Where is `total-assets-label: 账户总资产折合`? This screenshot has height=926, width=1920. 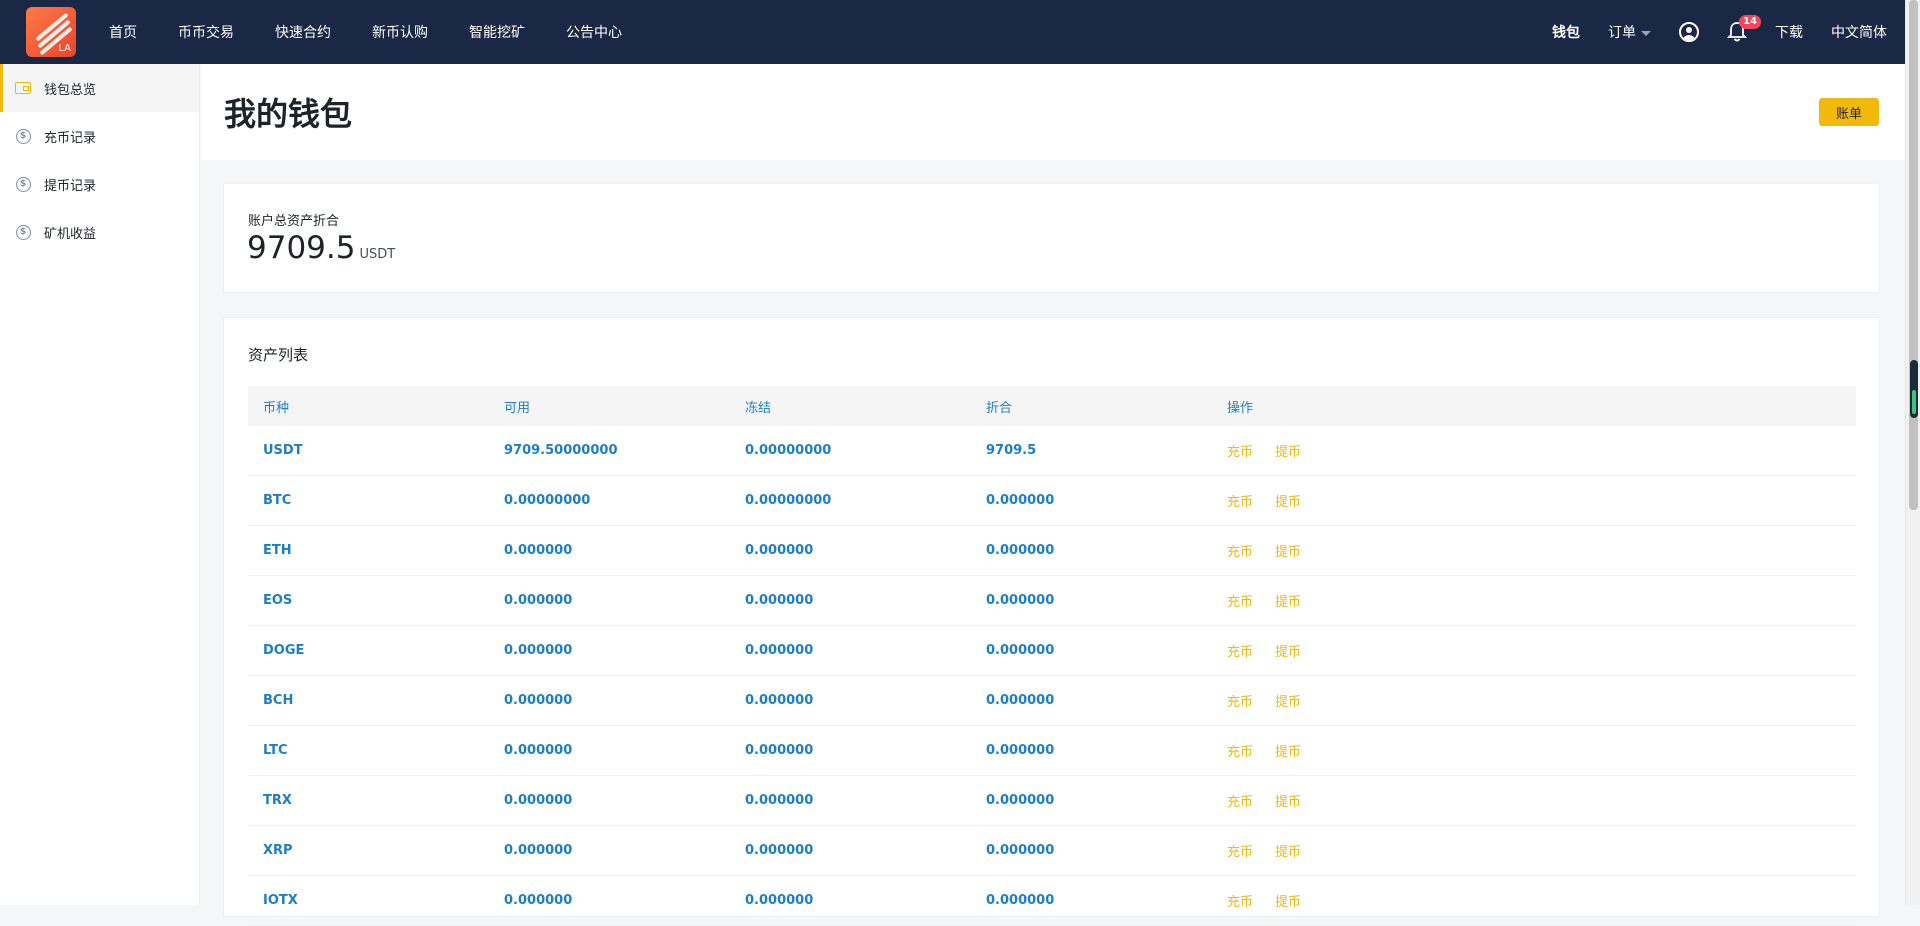 total-assets-label: 账户总资产折合 is located at coordinates (294, 221).